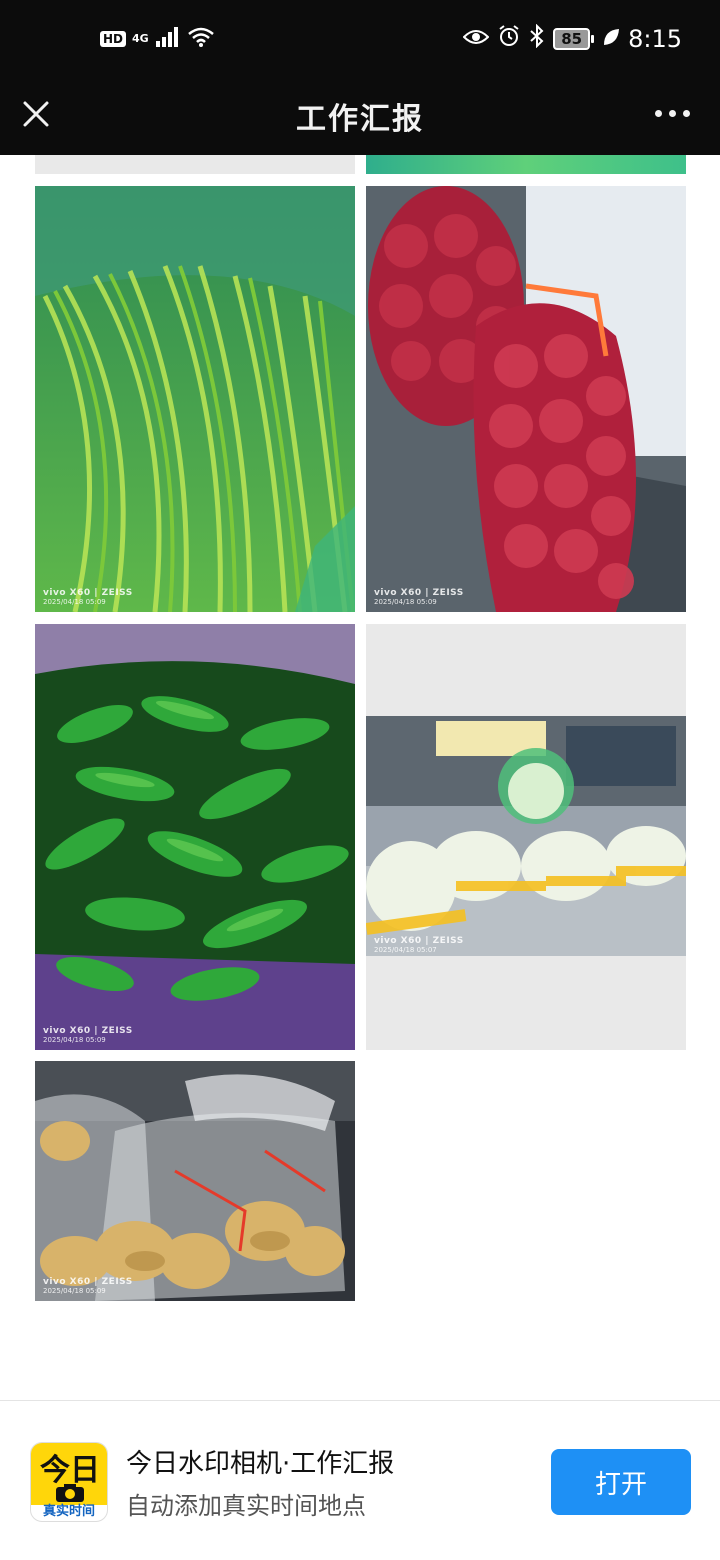 Image resolution: width=720 pixels, height=1560 pixels. What do you see at coordinates (526, 164) in the screenshot?
I see `photo-thumbnail-partial-right` at bounding box center [526, 164].